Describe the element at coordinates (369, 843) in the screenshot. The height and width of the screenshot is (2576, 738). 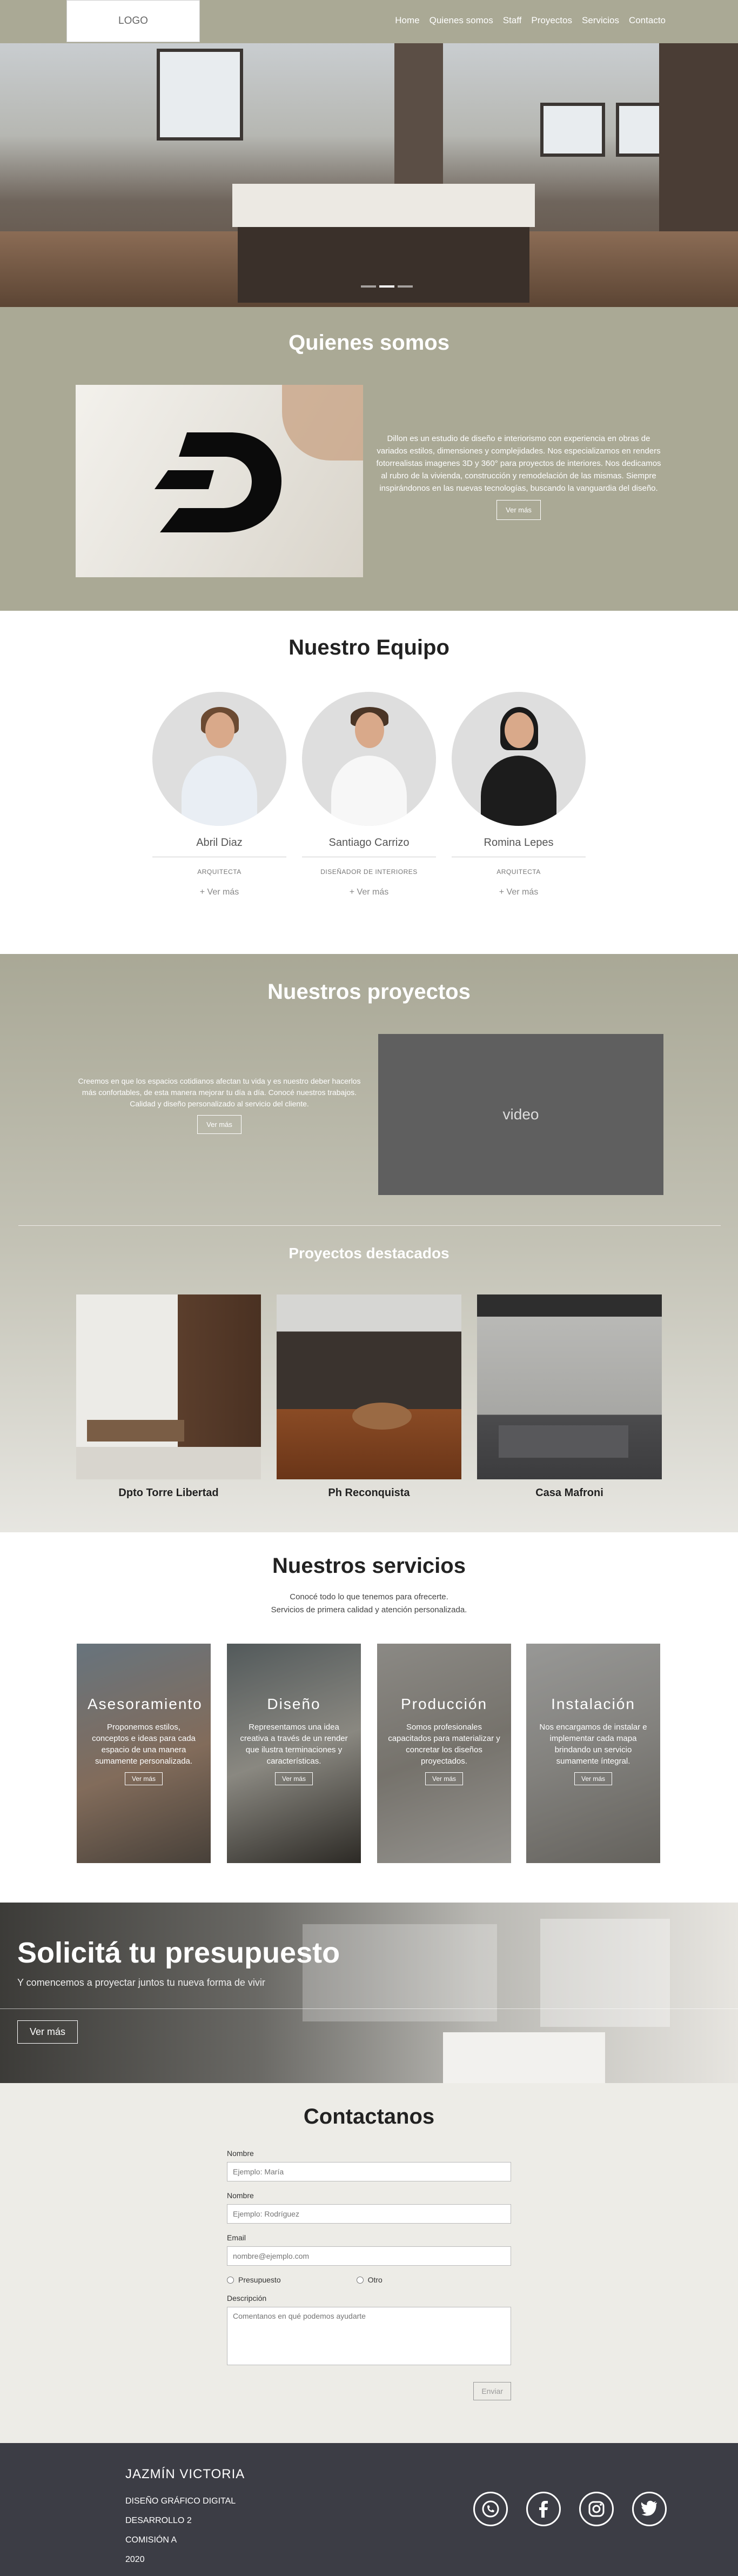
I see `member-name: Santiago Carrizo` at that location.